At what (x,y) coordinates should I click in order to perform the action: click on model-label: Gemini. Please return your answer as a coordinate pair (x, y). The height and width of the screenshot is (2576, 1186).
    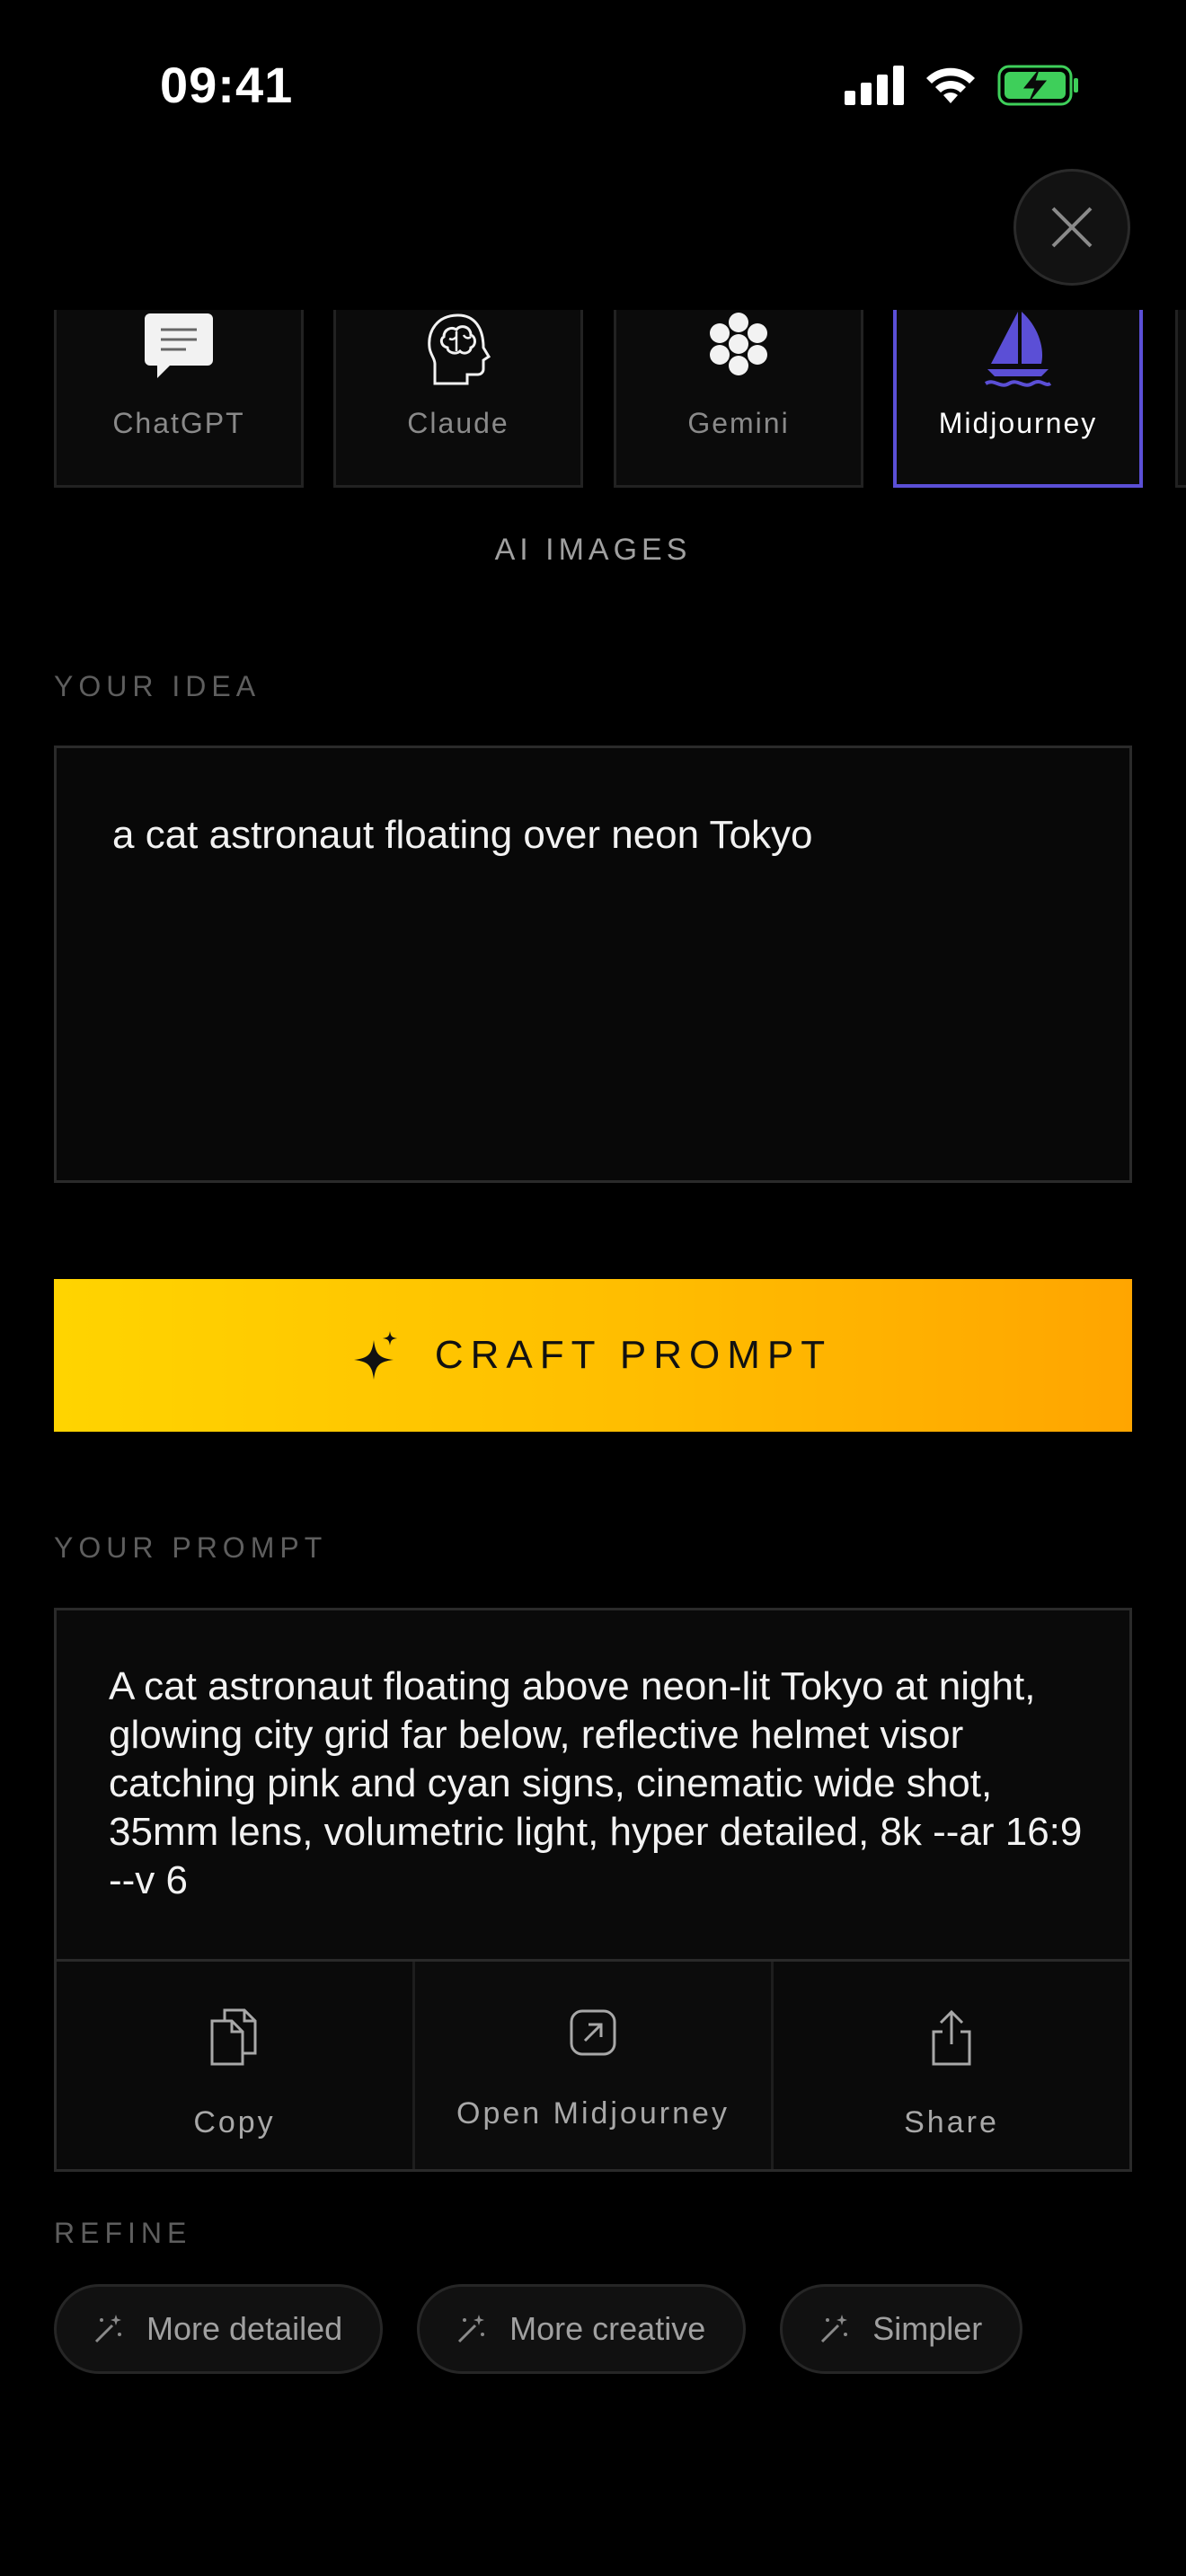
    Looking at the image, I should click on (738, 423).